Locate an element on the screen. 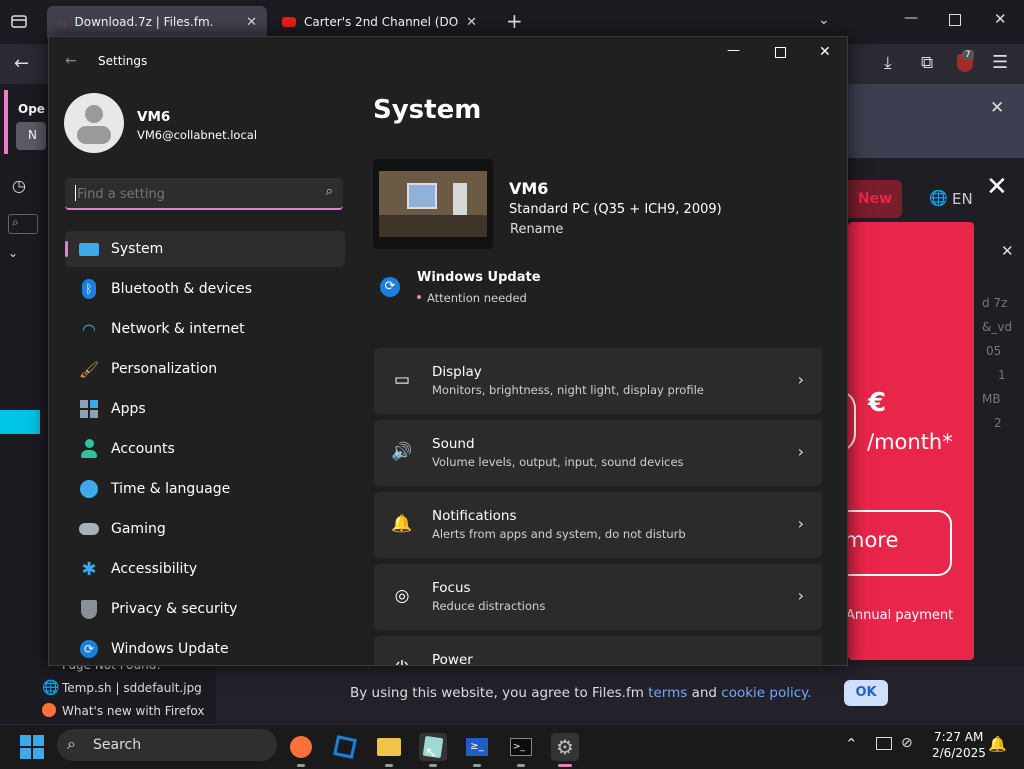 Image resolution: width=1024 pixels, height=769 pixels. terms-link: terms is located at coordinates (667, 693).